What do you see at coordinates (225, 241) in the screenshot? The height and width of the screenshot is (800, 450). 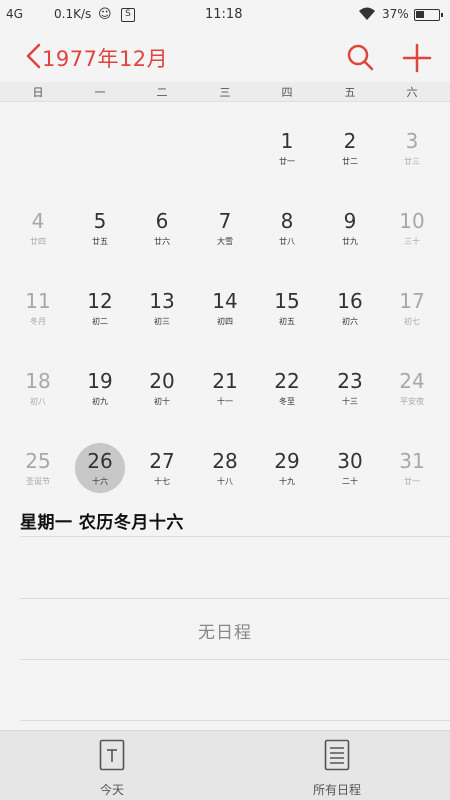 I see `lunar-date: 大雪` at bounding box center [225, 241].